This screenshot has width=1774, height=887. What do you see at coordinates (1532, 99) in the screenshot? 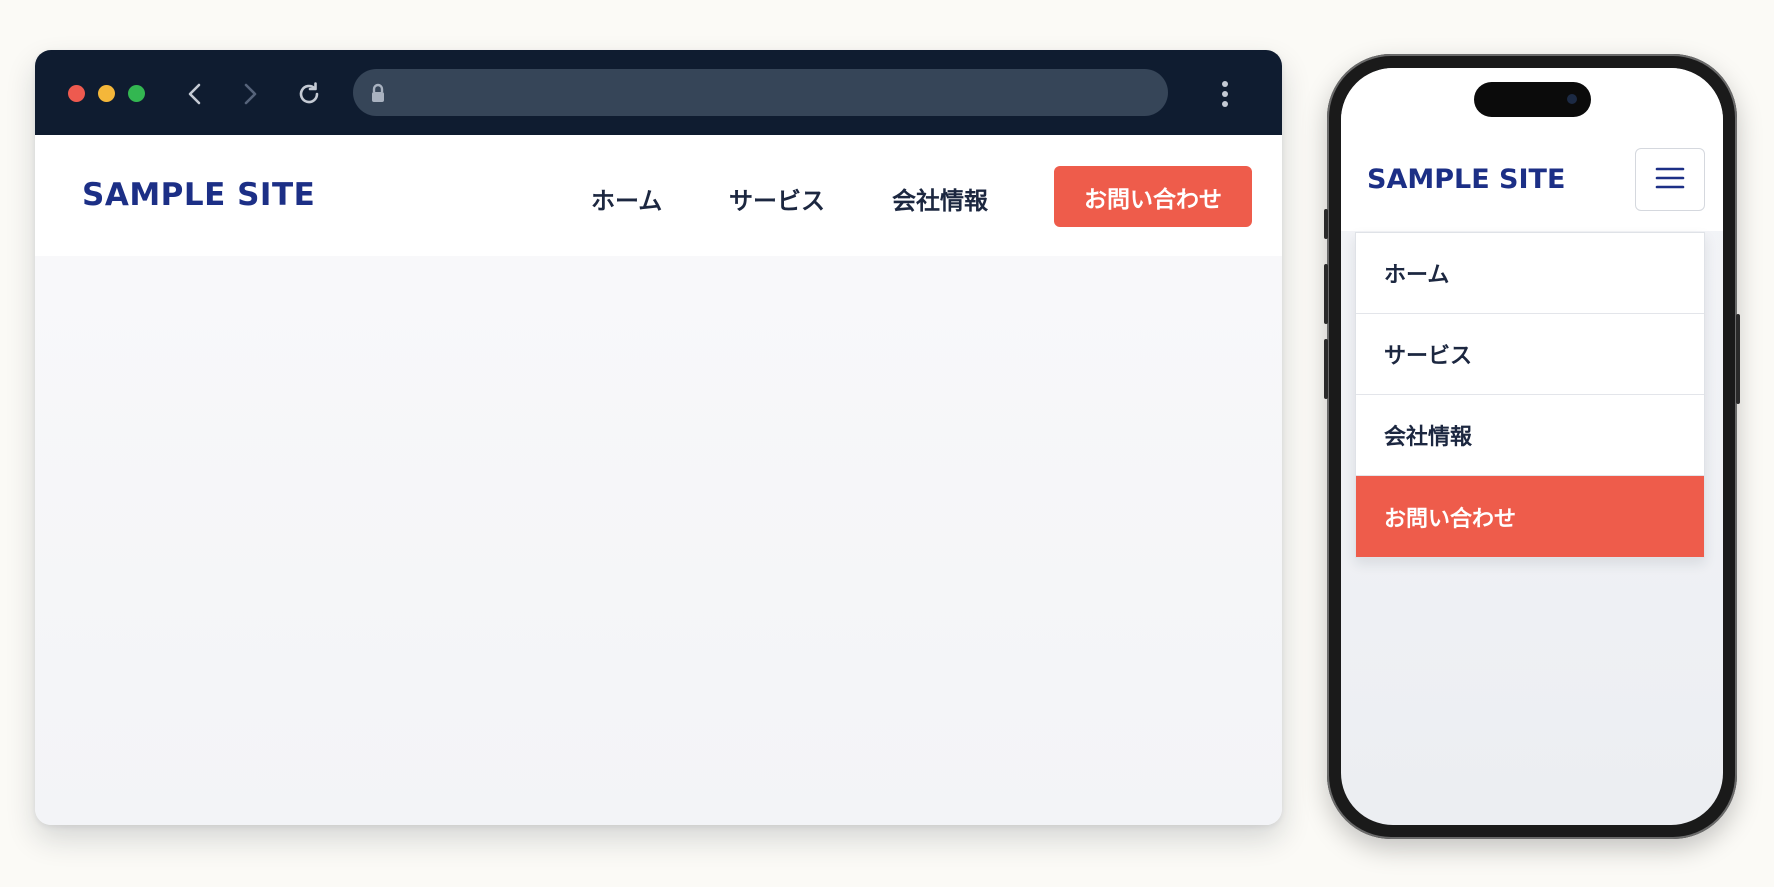
I see `dynamic-island` at bounding box center [1532, 99].